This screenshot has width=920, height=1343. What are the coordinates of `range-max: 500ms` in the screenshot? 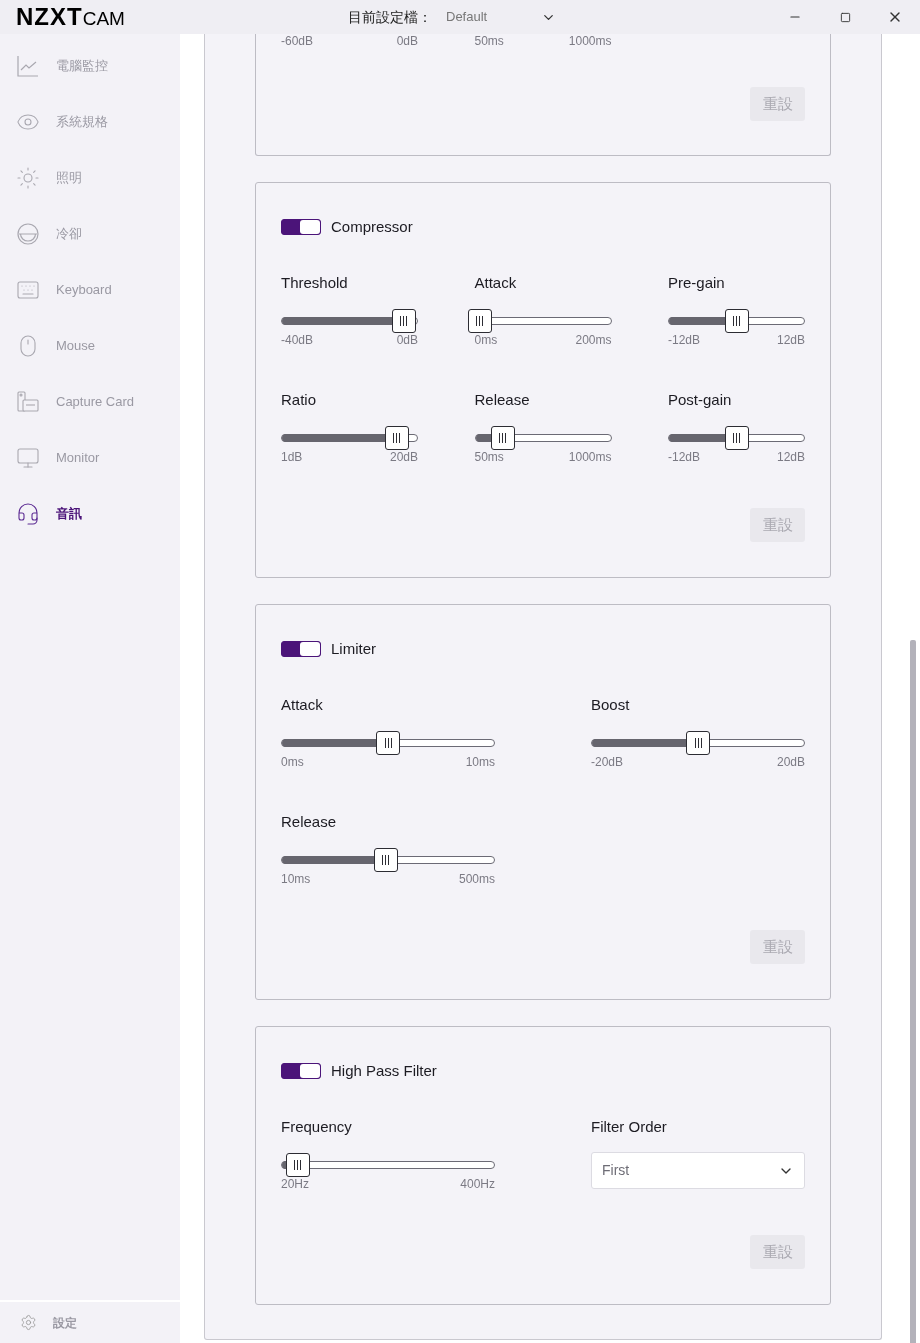 It's located at (476, 879).